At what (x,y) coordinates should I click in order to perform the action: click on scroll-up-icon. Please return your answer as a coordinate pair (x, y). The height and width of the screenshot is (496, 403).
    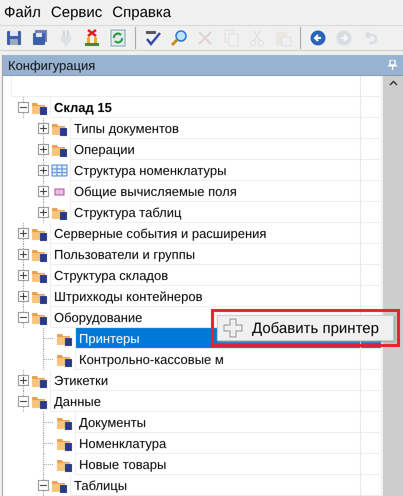
    Looking at the image, I should click on (393, 83).